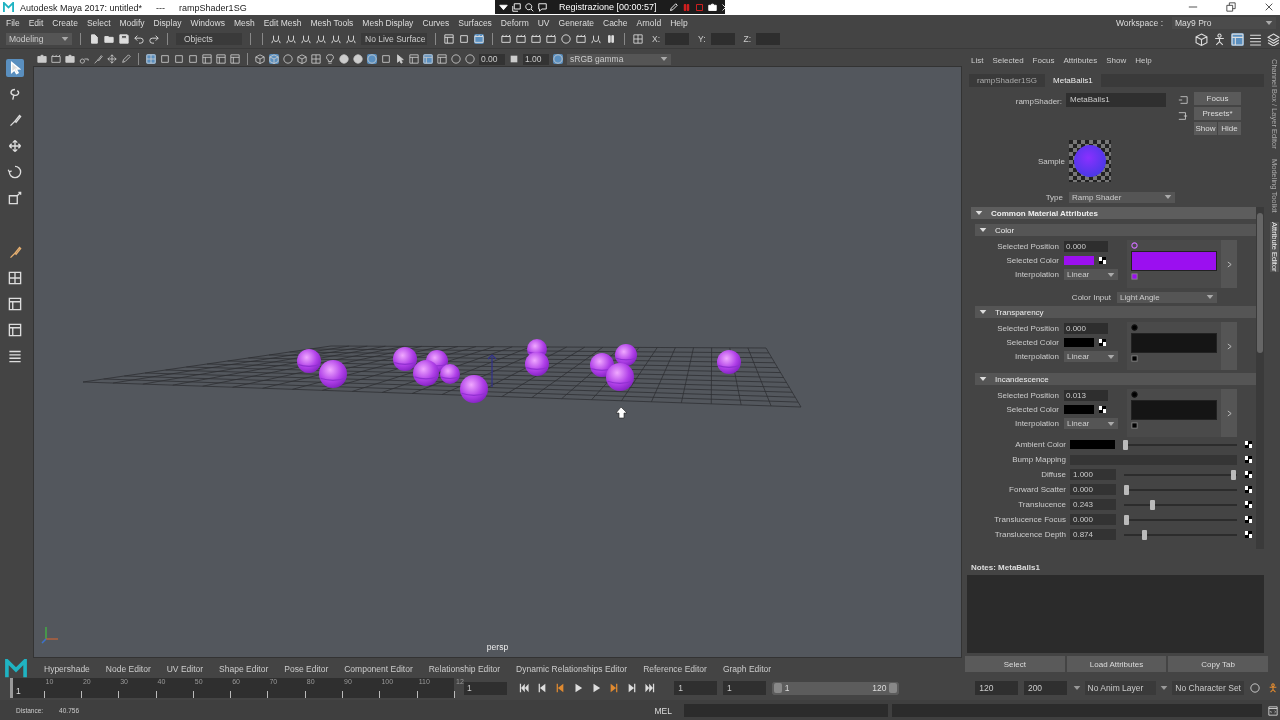 Image resolution: width=1280 pixels, height=720 pixels. I want to click on menu-set-dropdown: Modeling, so click(39, 39).